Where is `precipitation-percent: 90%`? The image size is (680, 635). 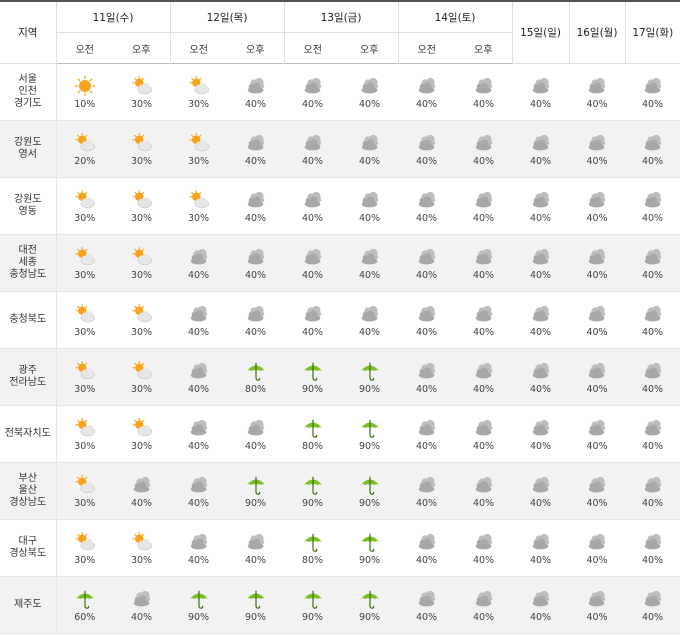 precipitation-percent: 90% is located at coordinates (312, 503).